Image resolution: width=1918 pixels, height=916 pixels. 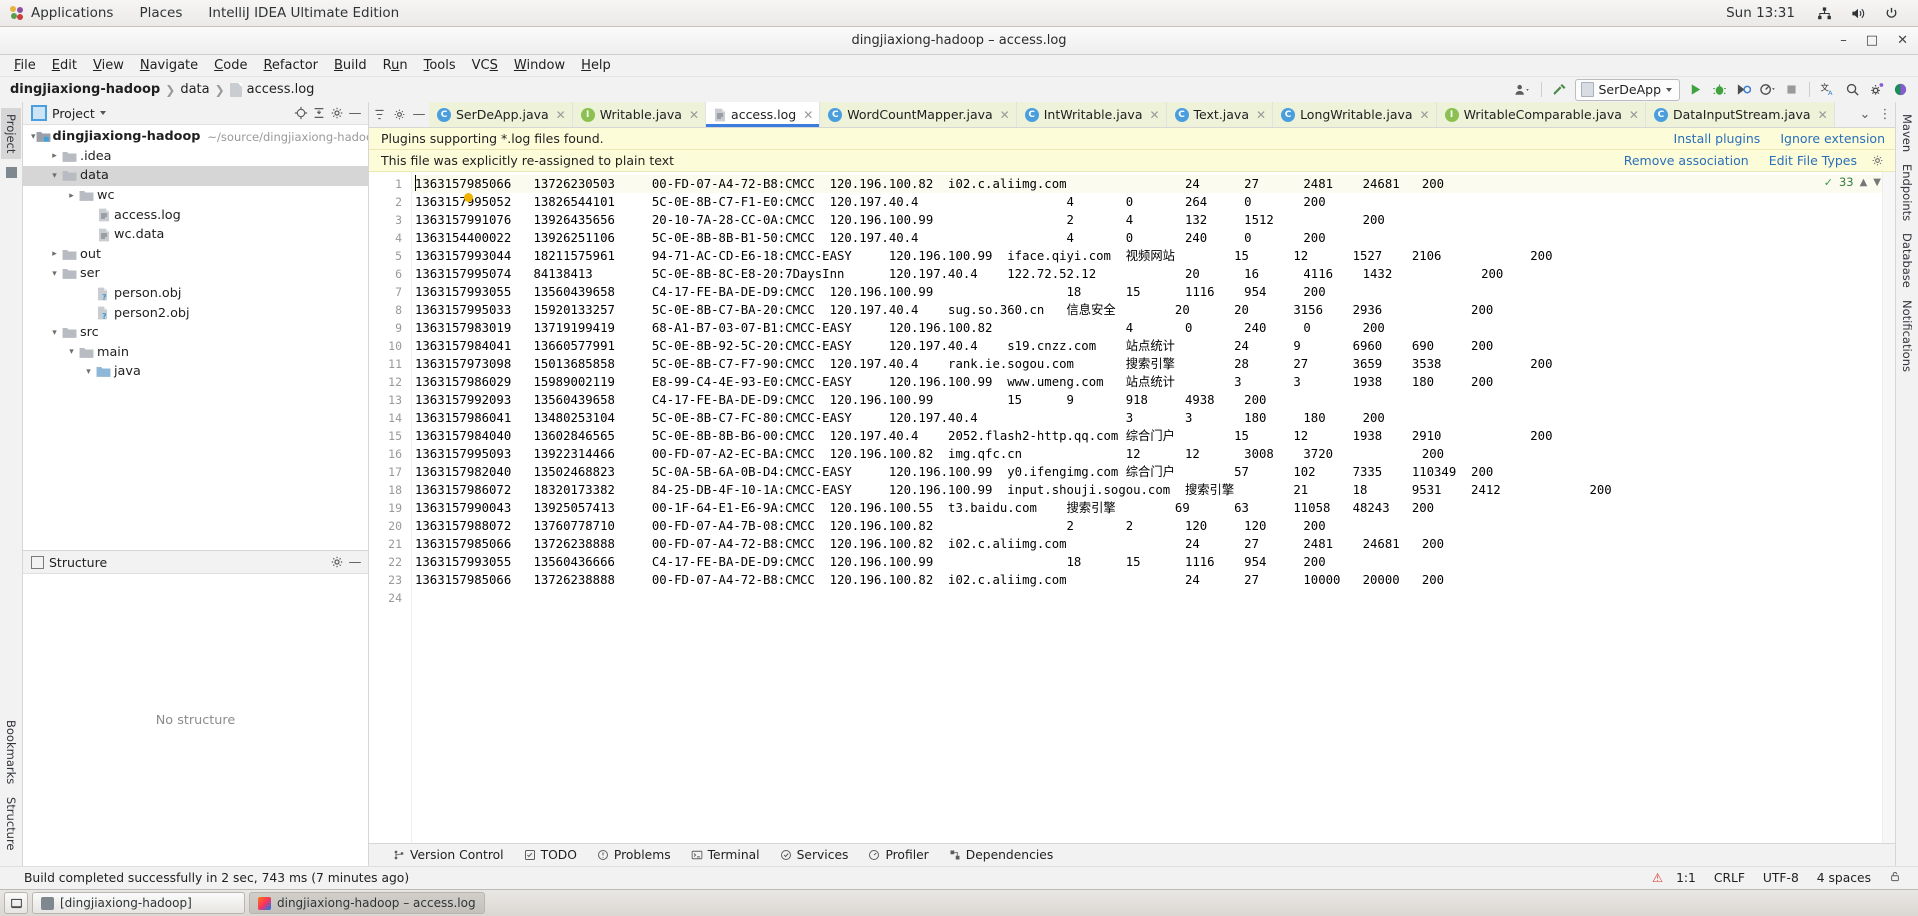 What do you see at coordinates (898, 855) in the screenshot?
I see `tool-window-profiler: Profiler` at bounding box center [898, 855].